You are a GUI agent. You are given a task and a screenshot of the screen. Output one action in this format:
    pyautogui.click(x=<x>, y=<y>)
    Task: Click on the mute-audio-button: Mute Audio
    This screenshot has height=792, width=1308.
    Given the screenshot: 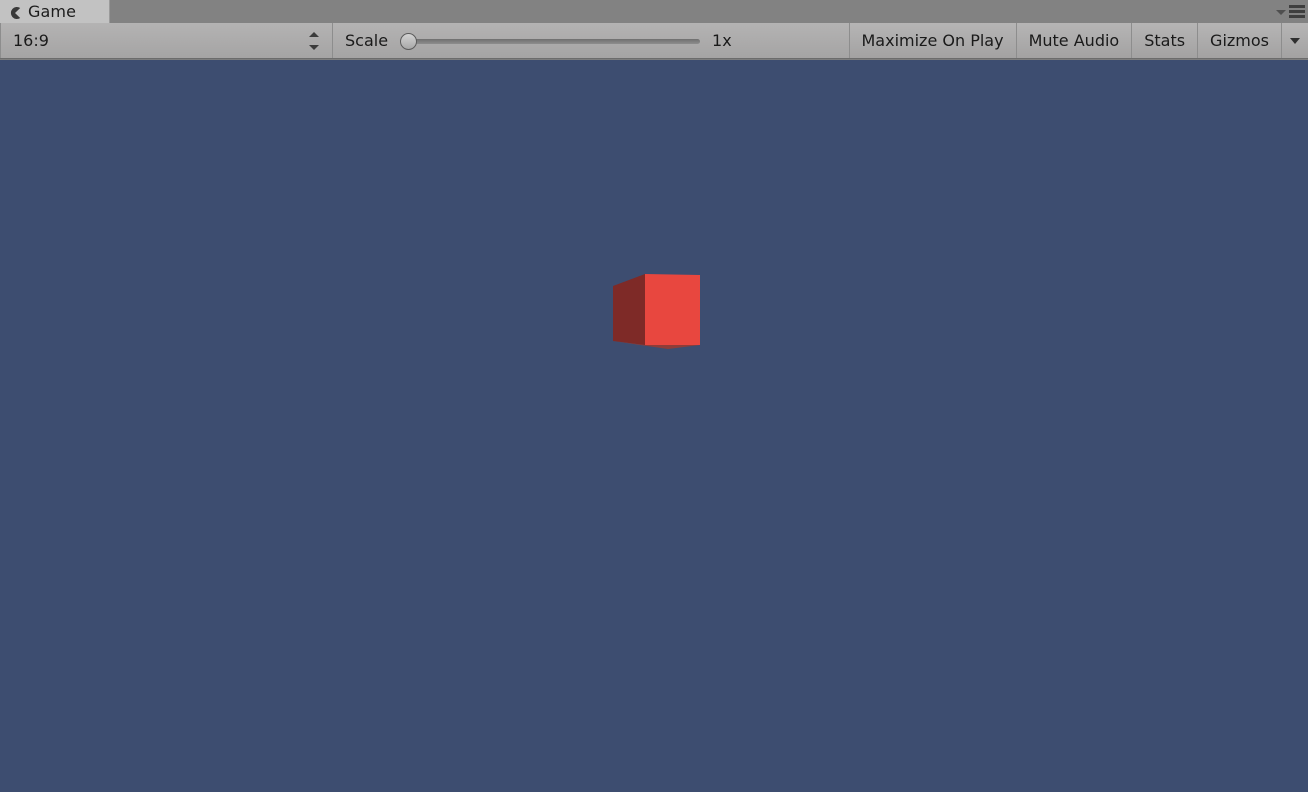 What is the action you would take?
    pyautogui.click(x=1074, y=40)
    